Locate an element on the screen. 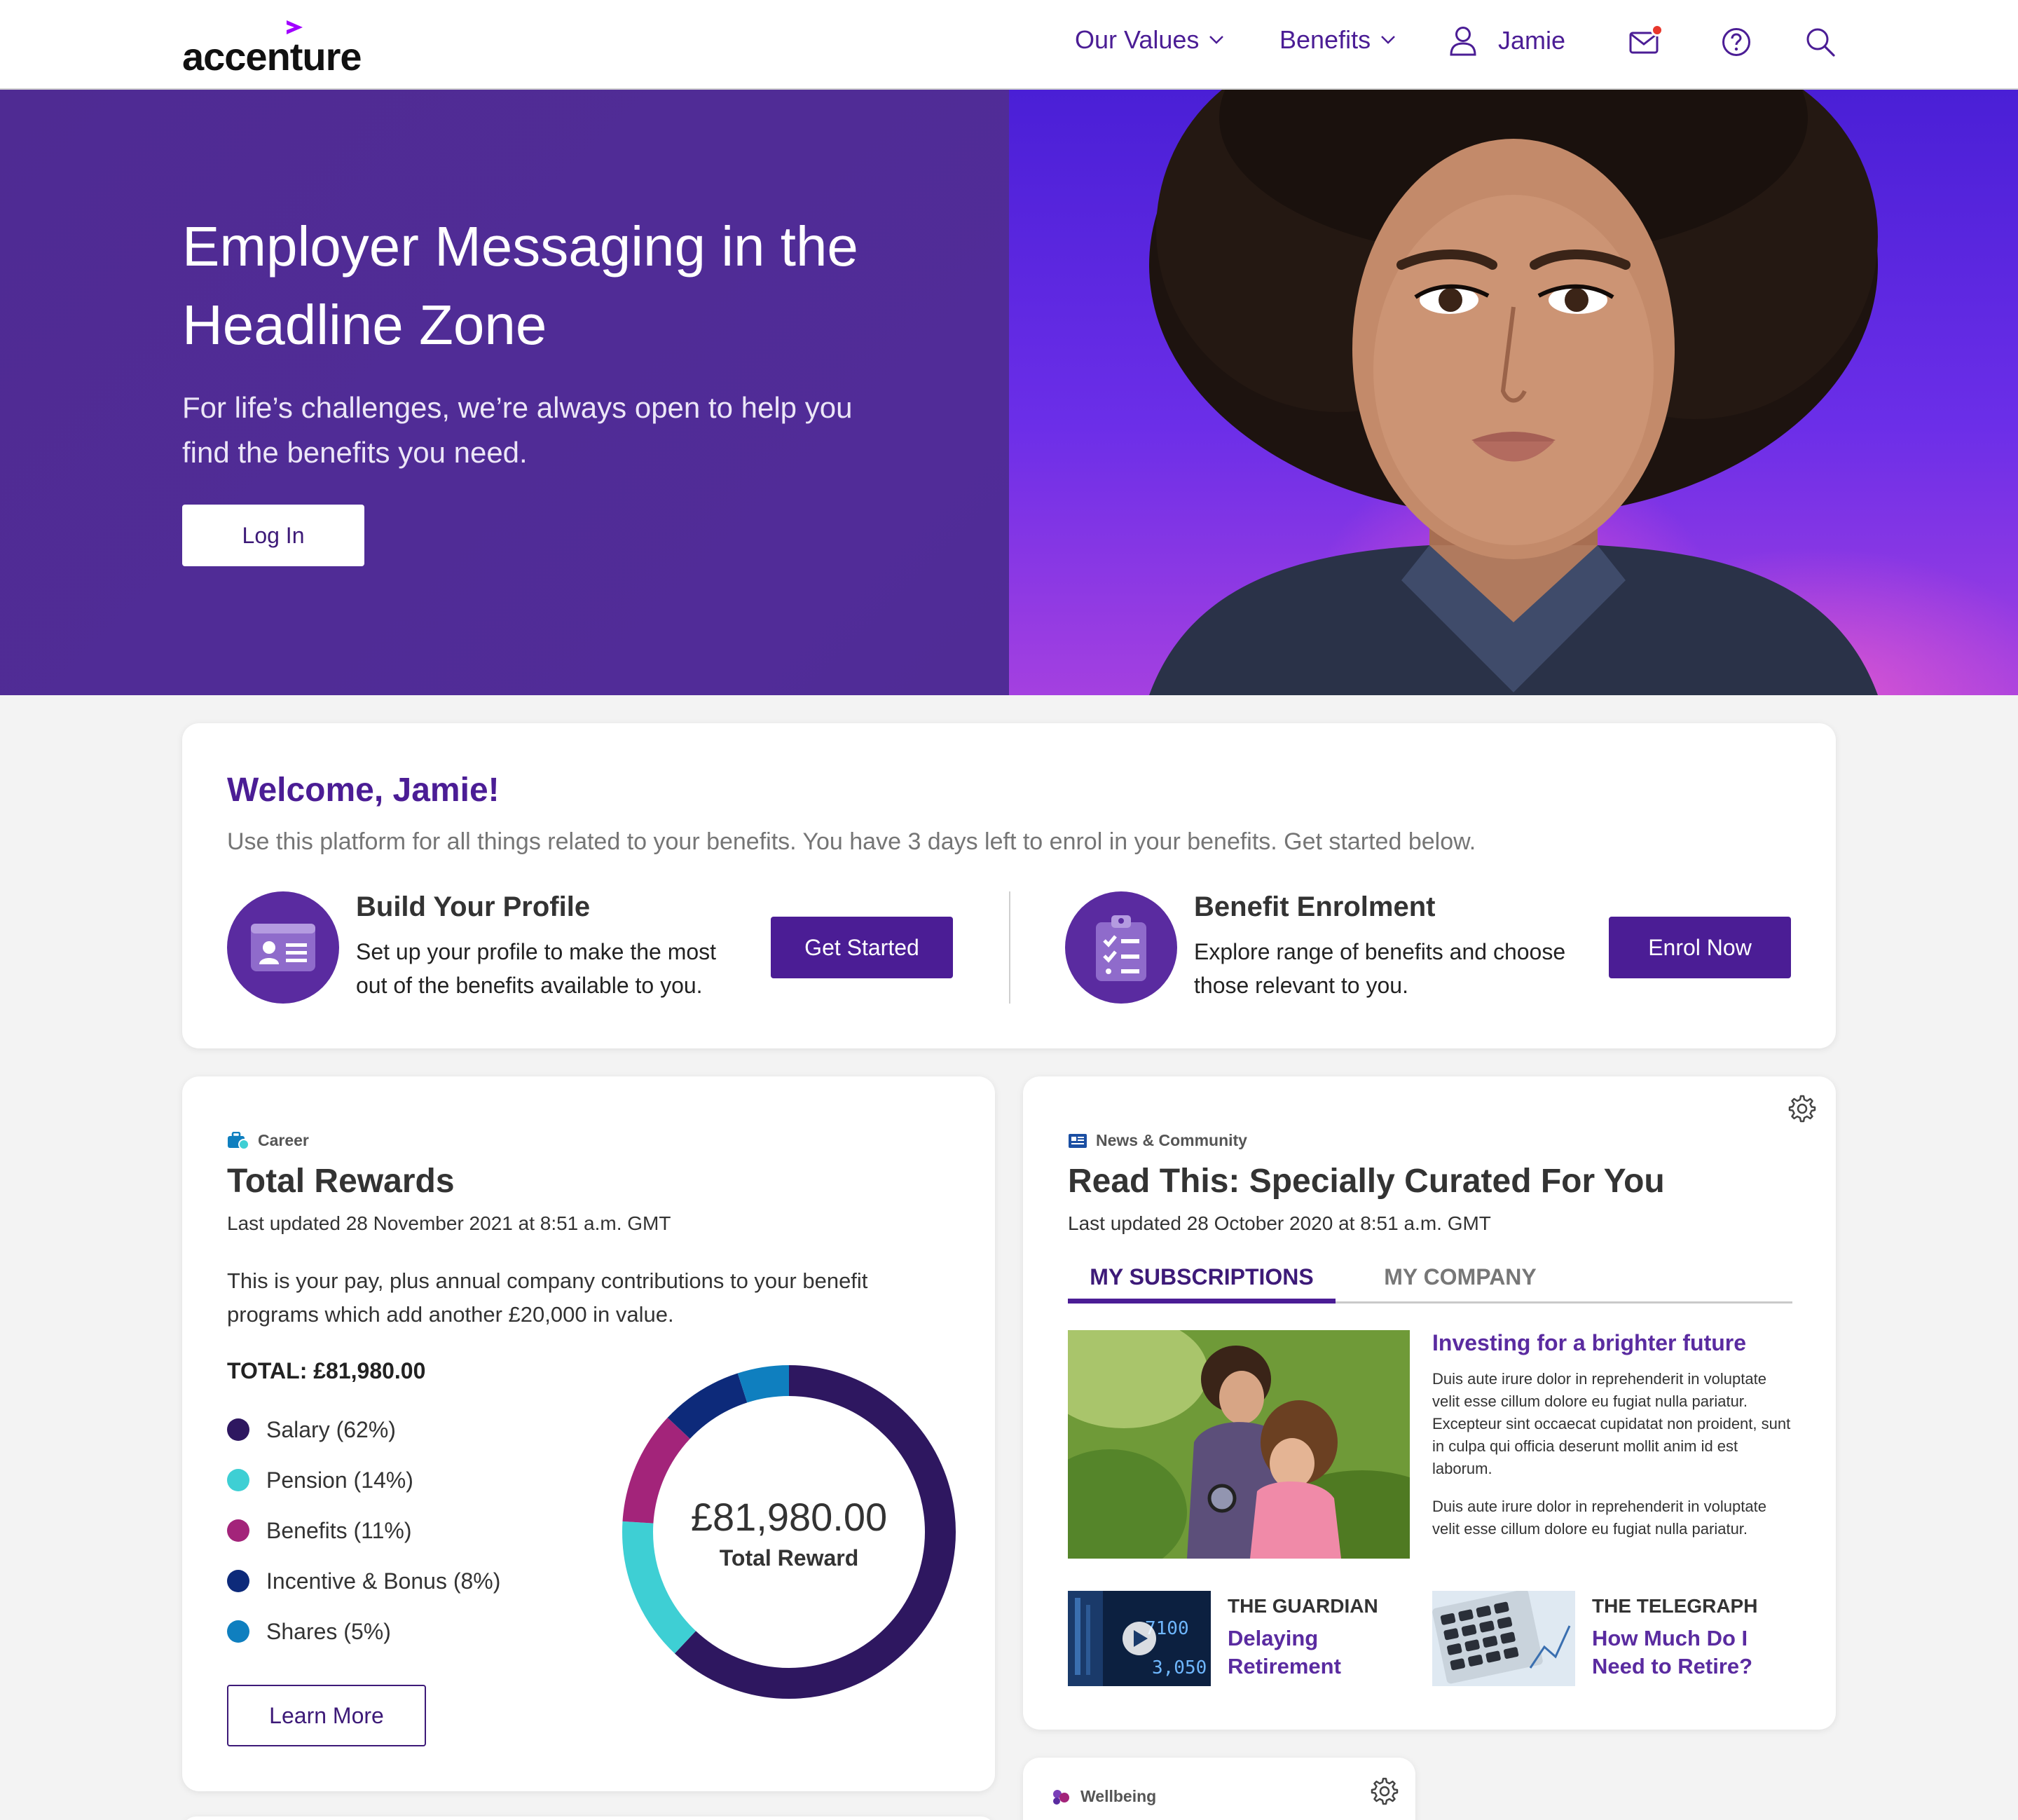  legend-label: Salary (62%) is located at coordinates (331, 1429).